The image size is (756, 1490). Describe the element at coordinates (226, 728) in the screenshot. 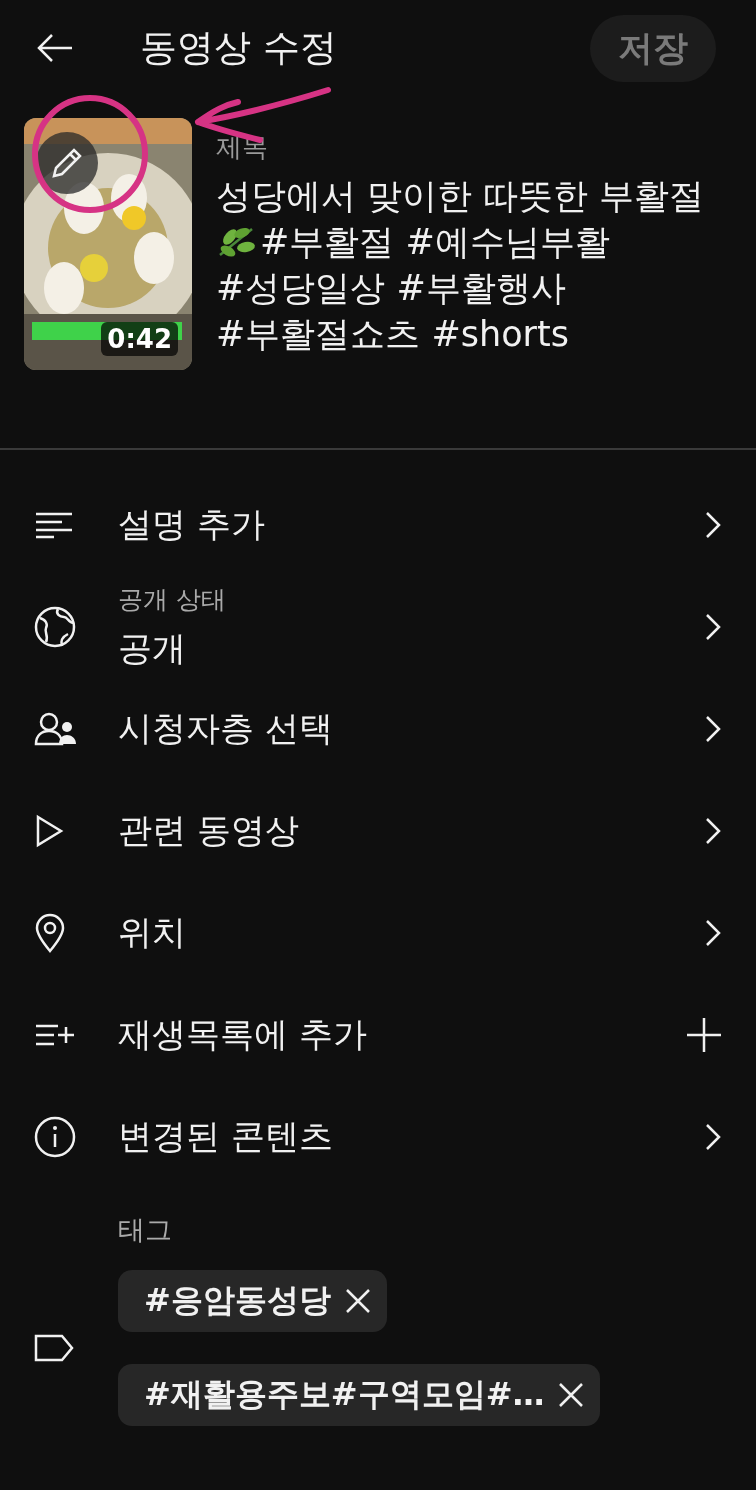

I see `row-label: 시청자층 선택` at that location.